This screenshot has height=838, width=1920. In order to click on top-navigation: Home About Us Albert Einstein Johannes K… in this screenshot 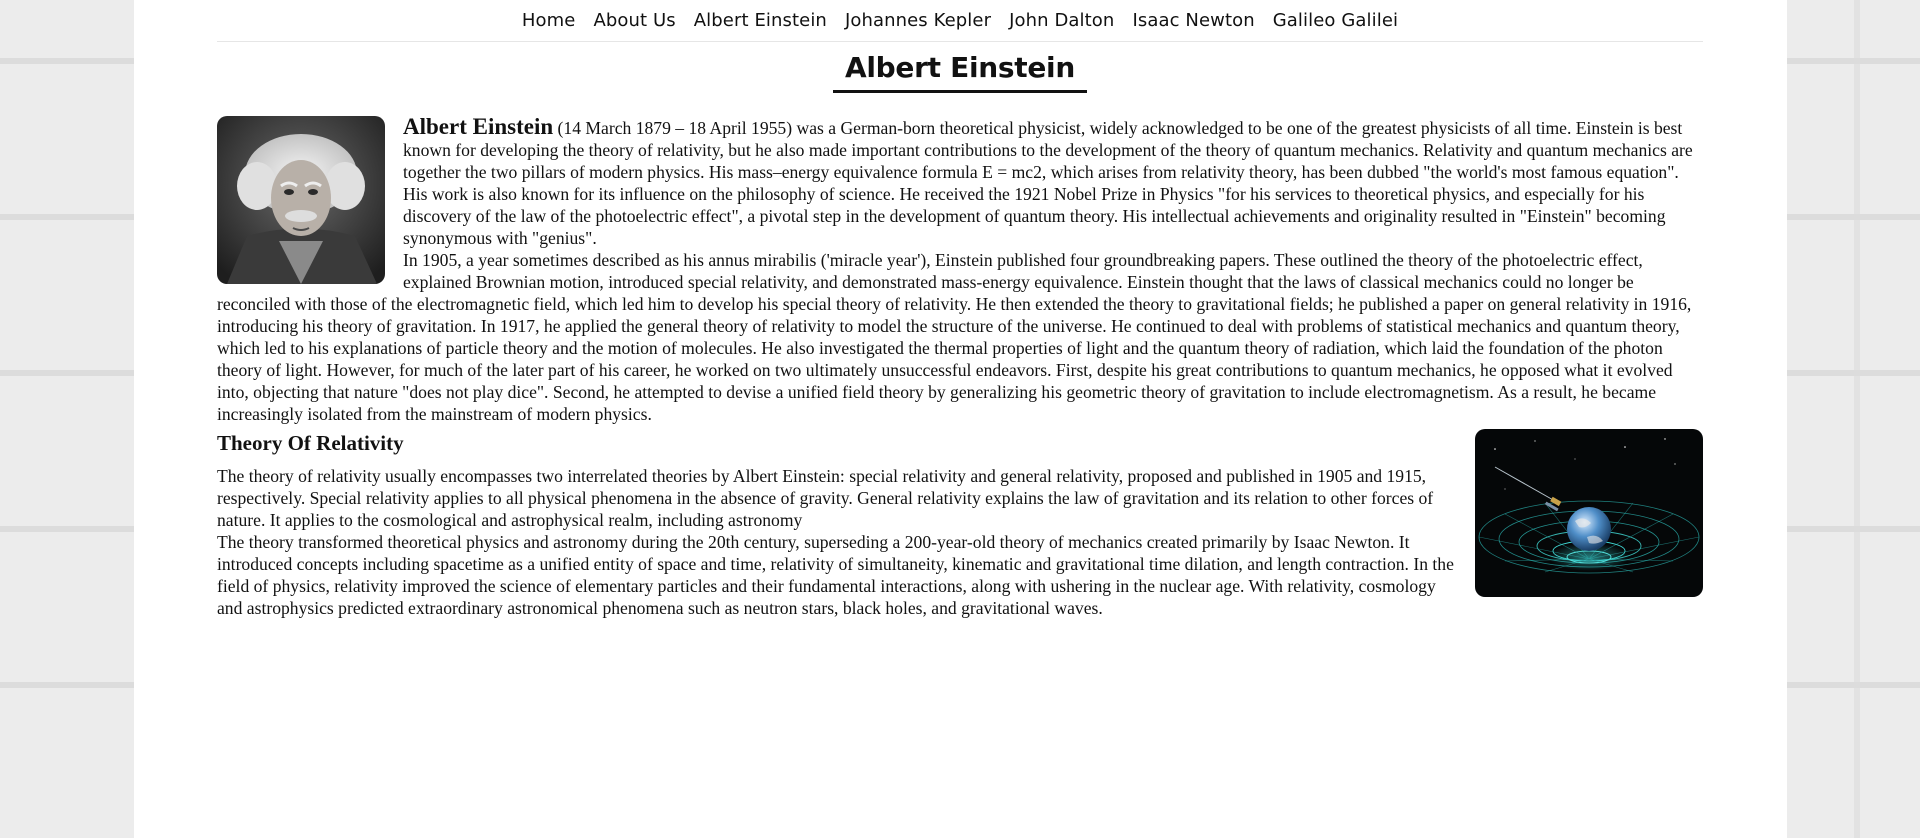, I will do `click(960, 21)`.